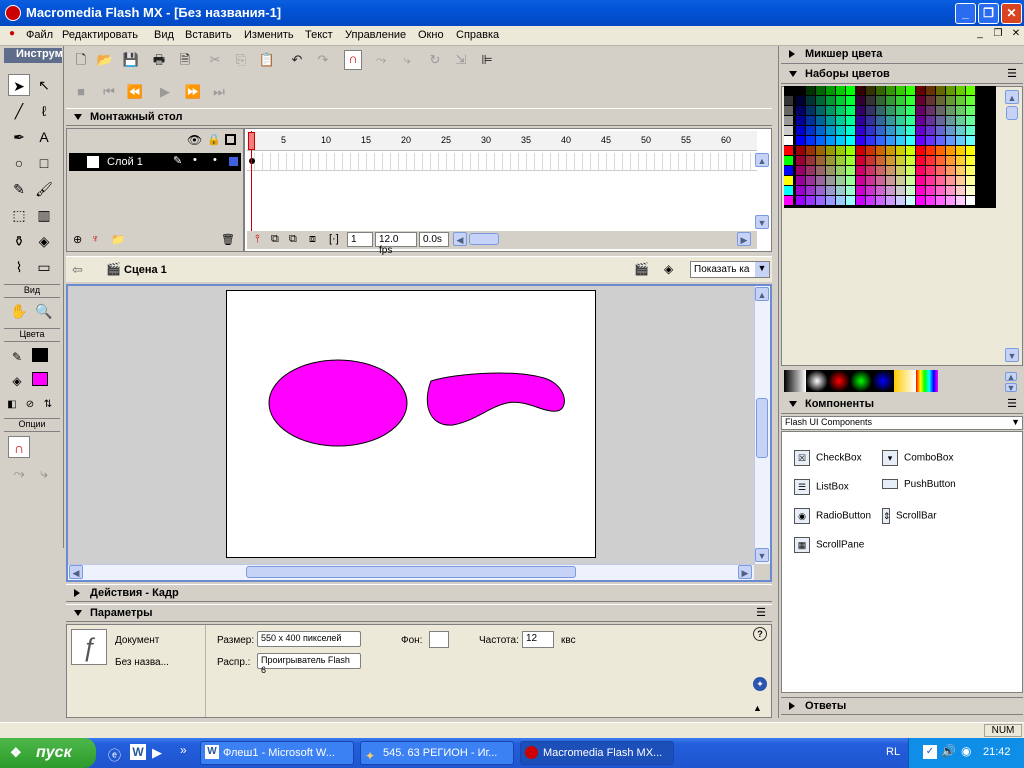 This screenshot has width=1024, height=768. I want to click on align-icon: ⊫, so click(487, 60).